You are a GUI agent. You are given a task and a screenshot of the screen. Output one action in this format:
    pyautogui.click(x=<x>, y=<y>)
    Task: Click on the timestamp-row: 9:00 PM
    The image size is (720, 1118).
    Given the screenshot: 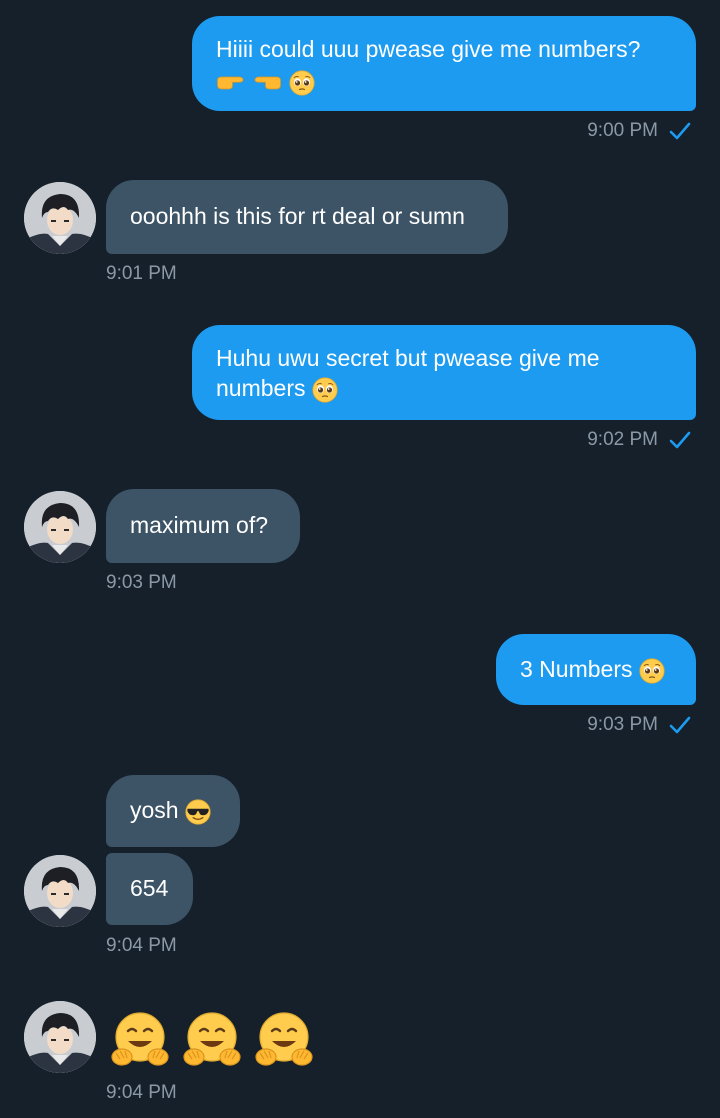 What is the action you would take?
    pyautogui.click(x=639, y=131)
    